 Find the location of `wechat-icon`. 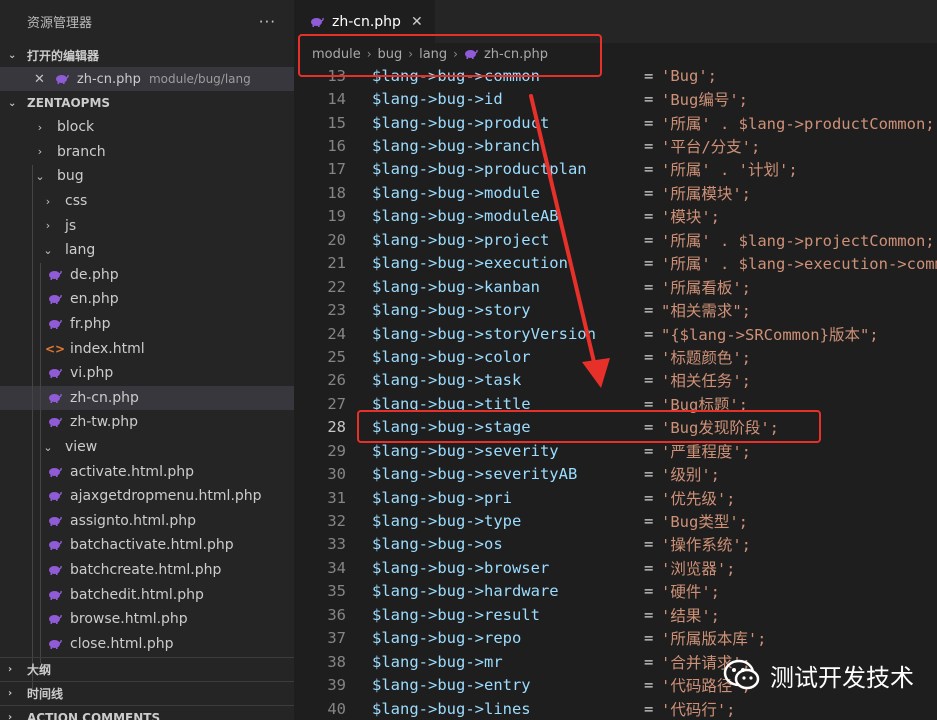

wechat-icon is located at coordinates (741, 674).